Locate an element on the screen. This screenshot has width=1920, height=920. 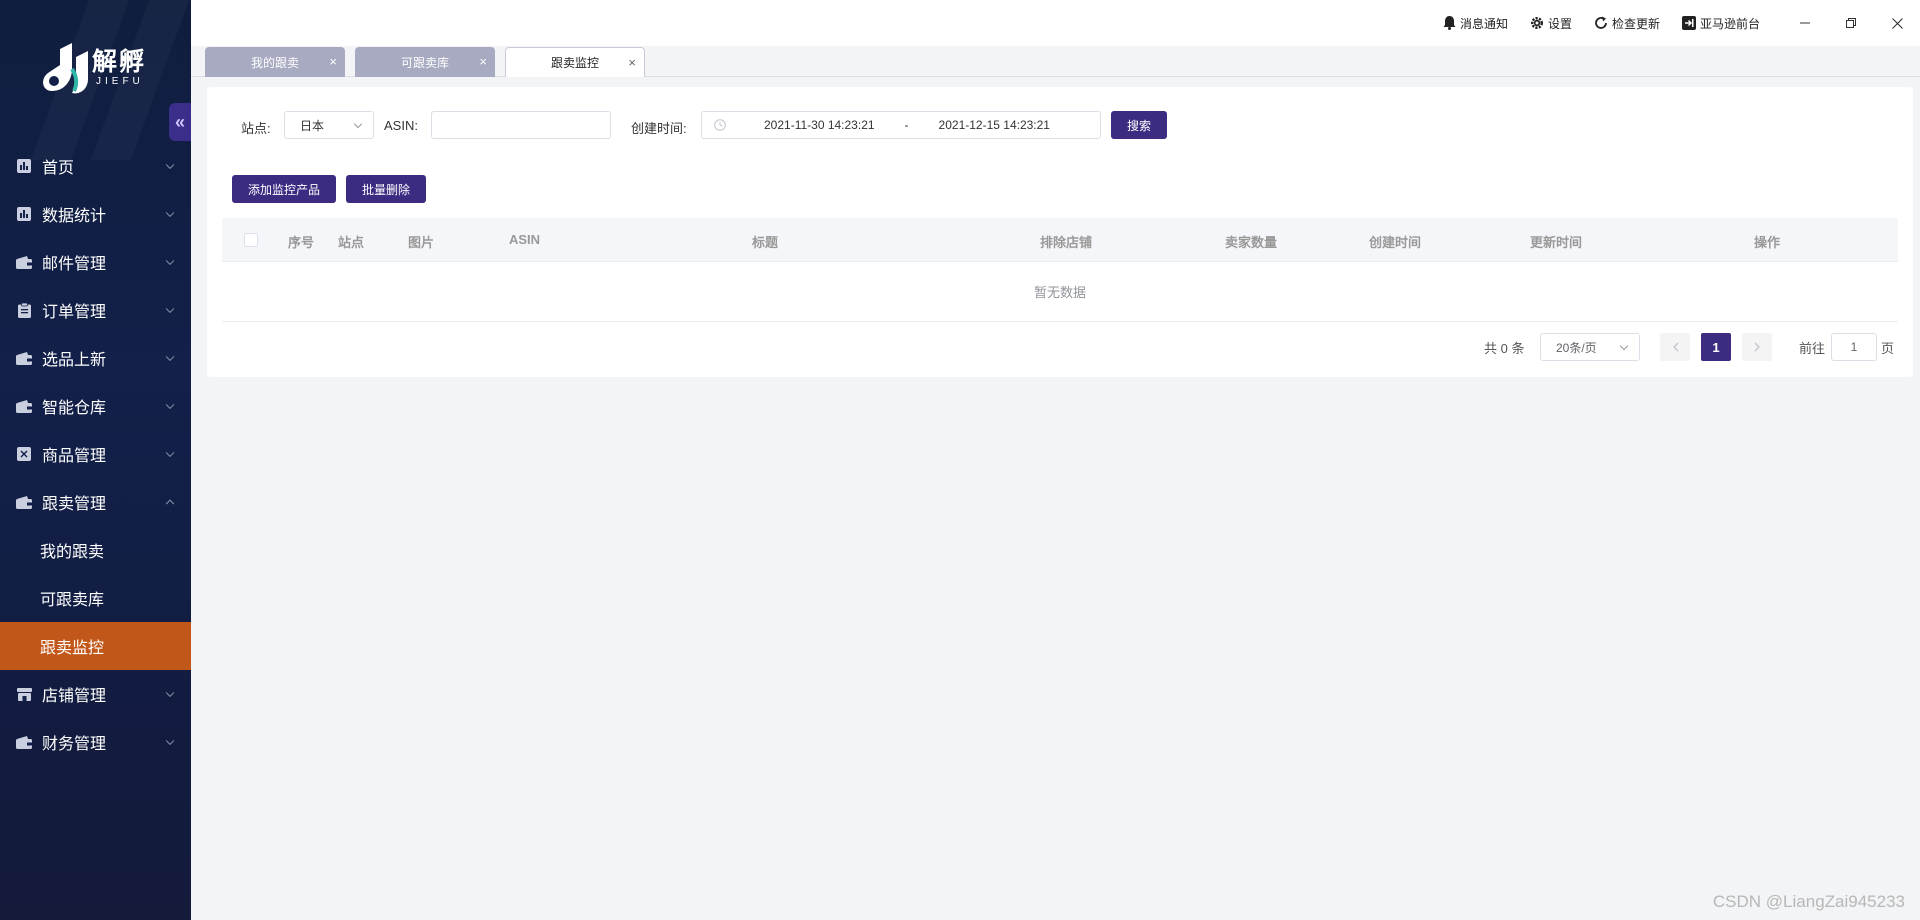
gear-icon is located at coordinates (1536, 23).